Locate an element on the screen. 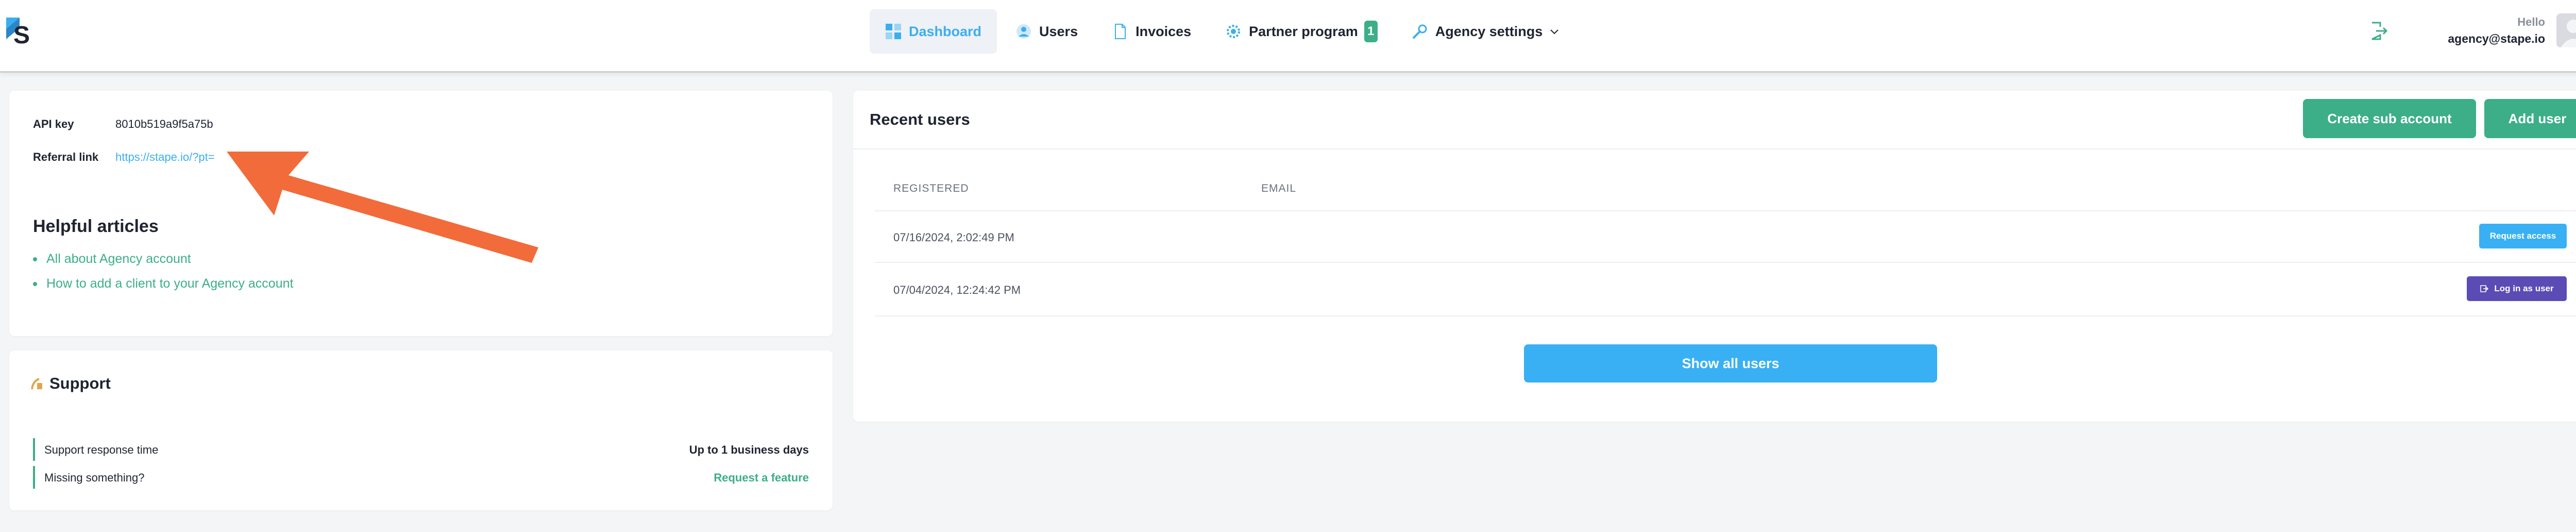 The width and height of the screenshot is (2576, 532). nav-invoices: Invoices is located at coordinates (1151, 32).